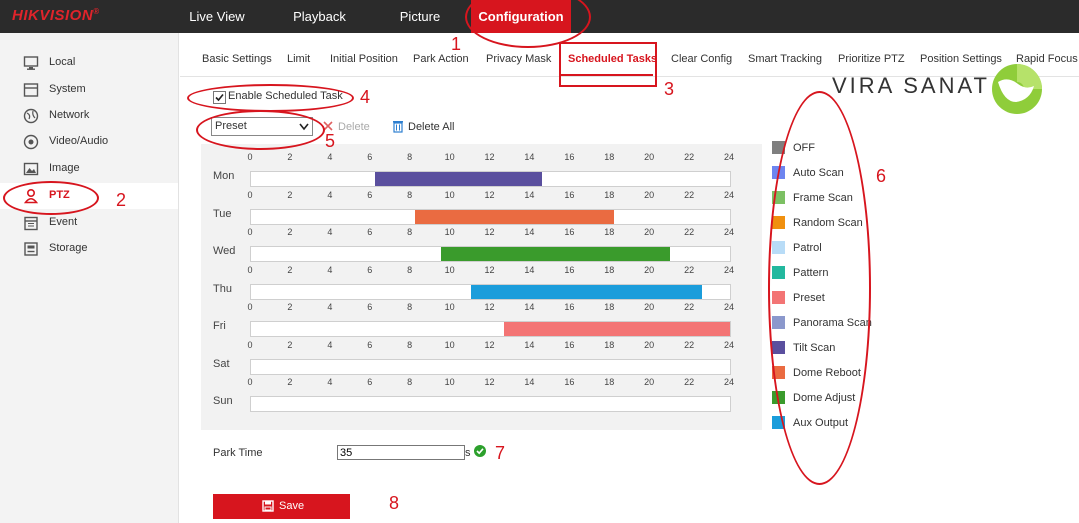 The image size is (1079, 523). Describe the element at coordinates (785, 59) in the screenshot. I see `tab-smart-tracking: Smart Tracking` at that location.